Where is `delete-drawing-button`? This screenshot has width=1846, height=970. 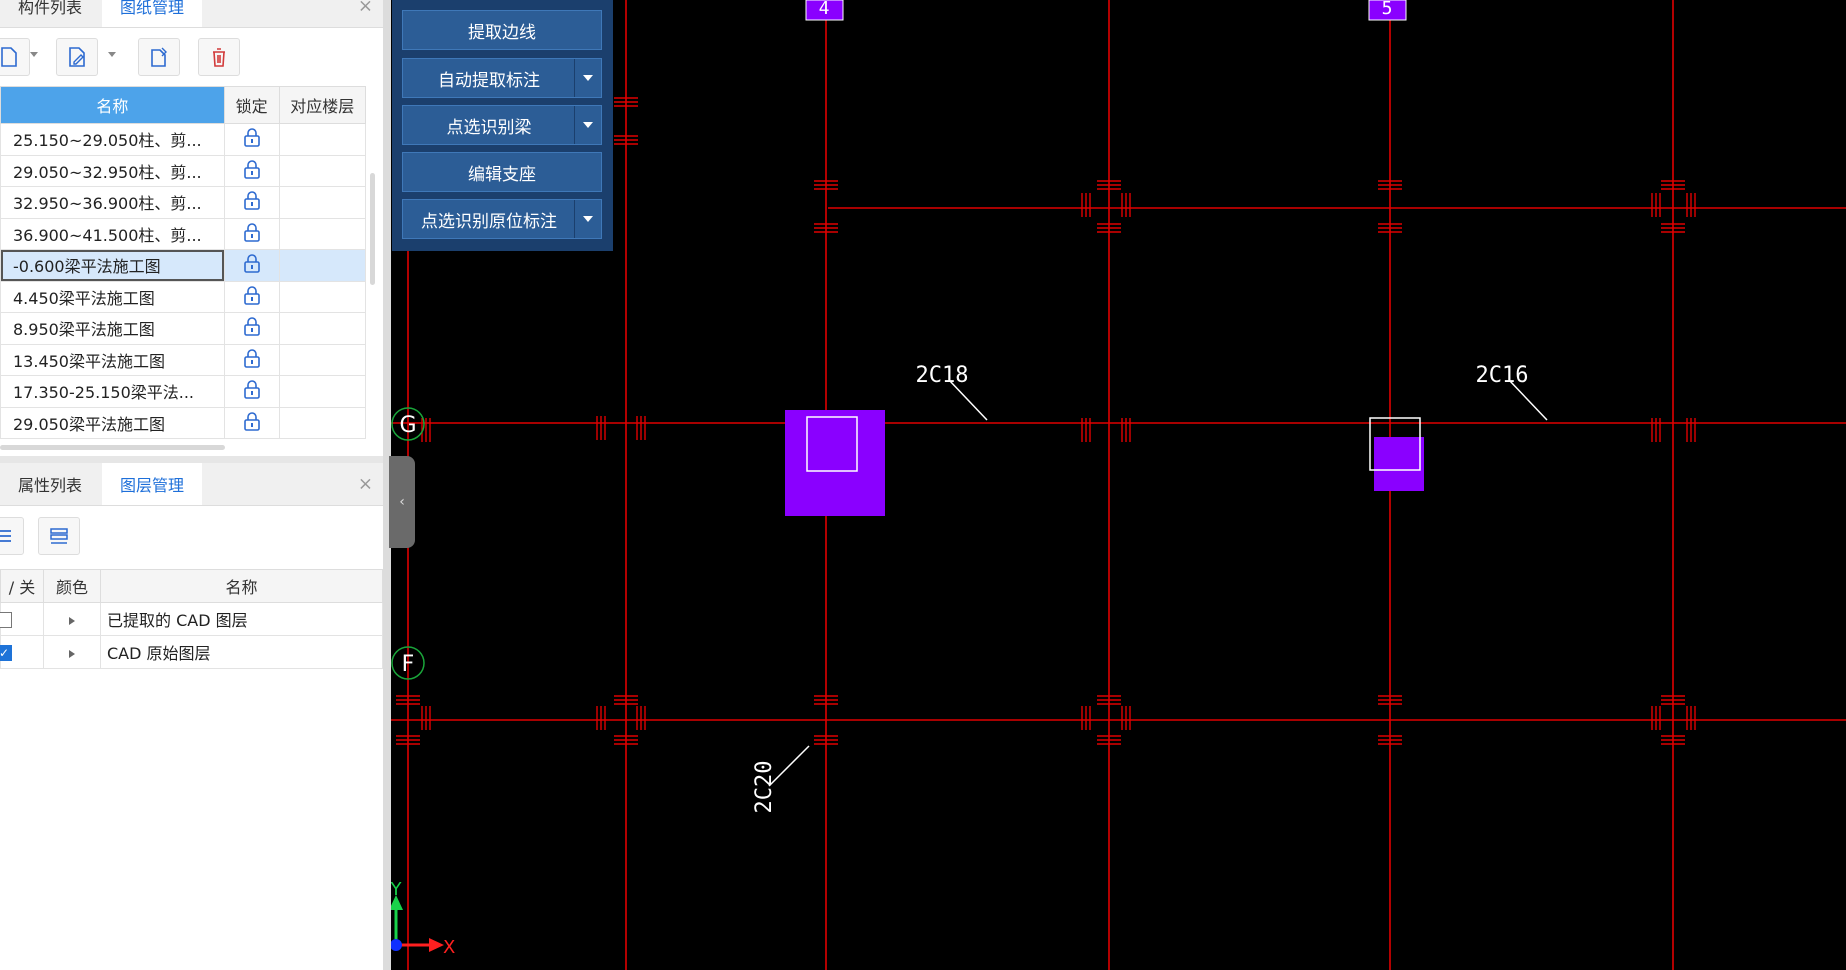
delete-drawing-button is located at coordinates (219, 57).